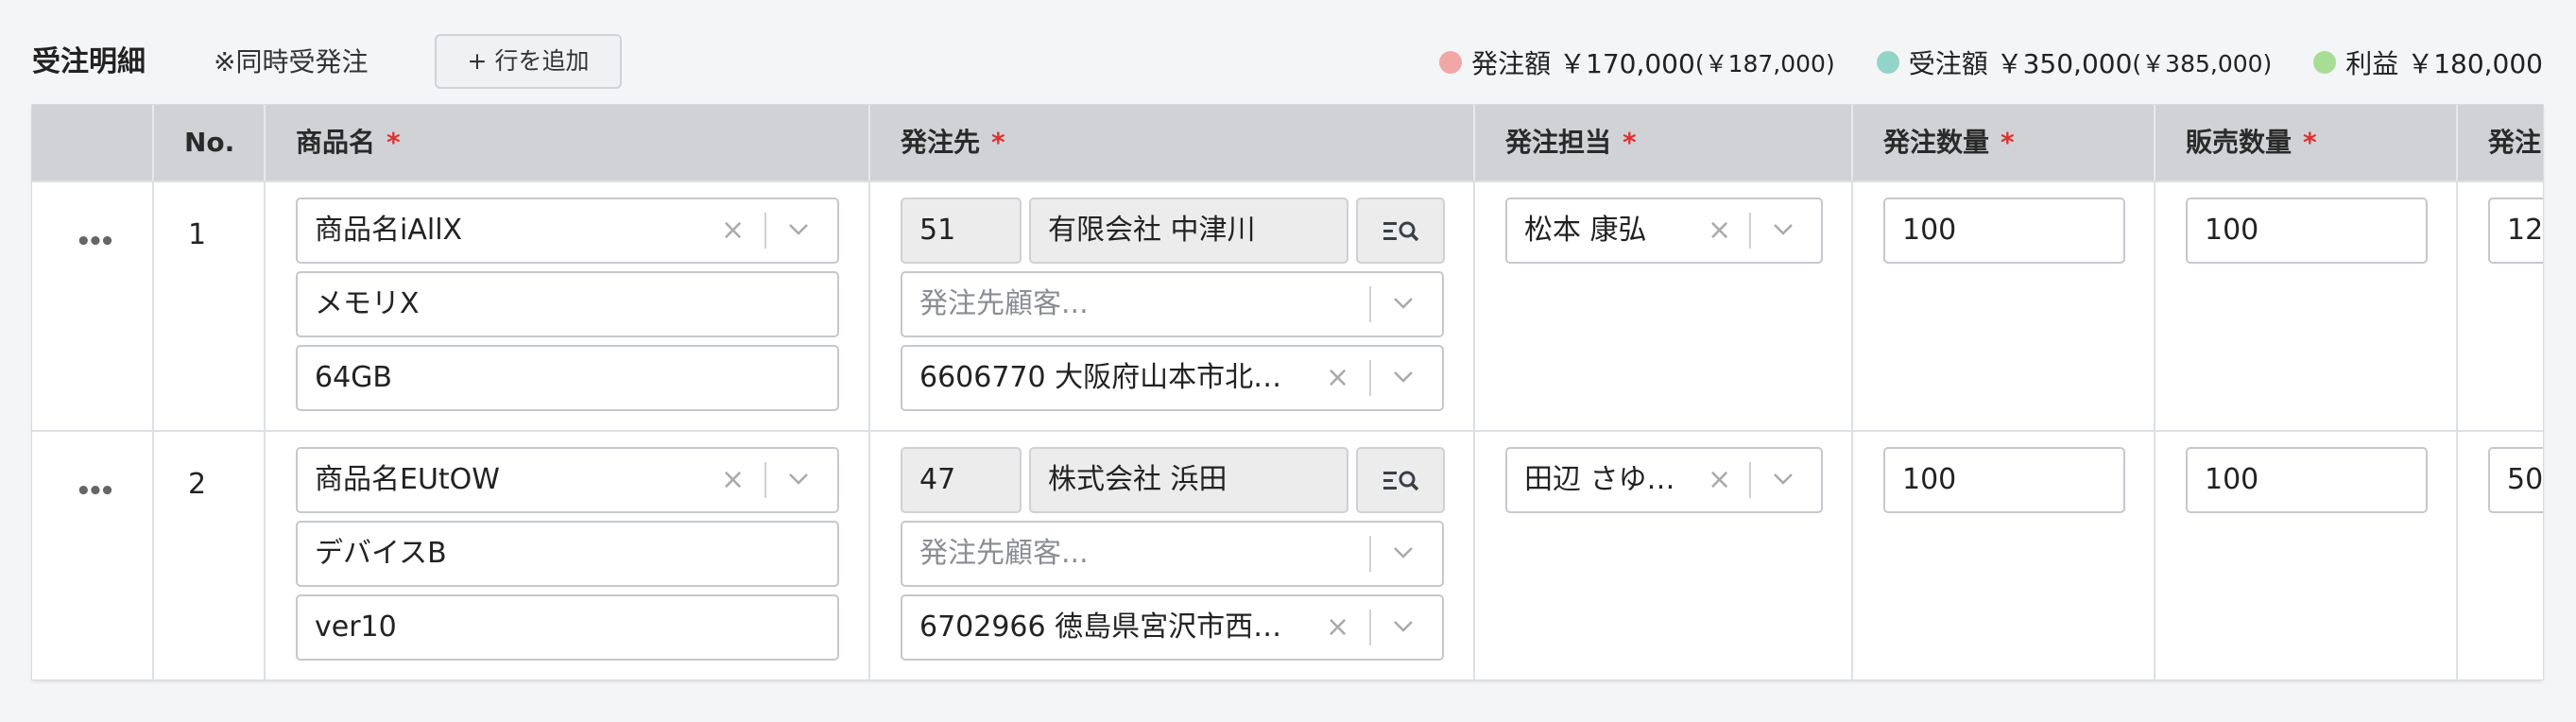  What do you see at coordinates (961, 480) in the screenshot?
I see `supplier-code-field: 47` at bounding box center [961, 480].